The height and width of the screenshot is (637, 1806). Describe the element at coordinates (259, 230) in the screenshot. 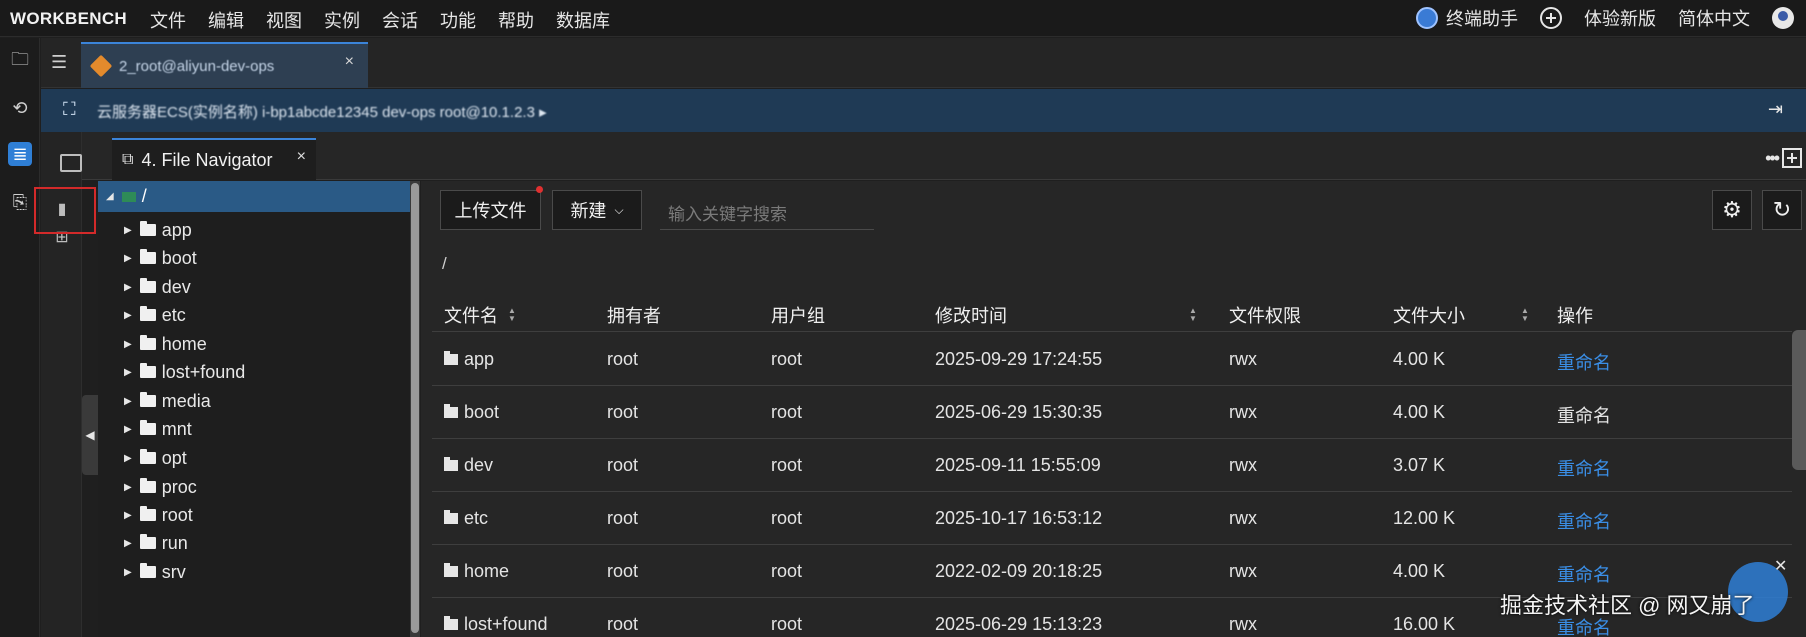

I see `tree-item-app: ▶ app` at that location.